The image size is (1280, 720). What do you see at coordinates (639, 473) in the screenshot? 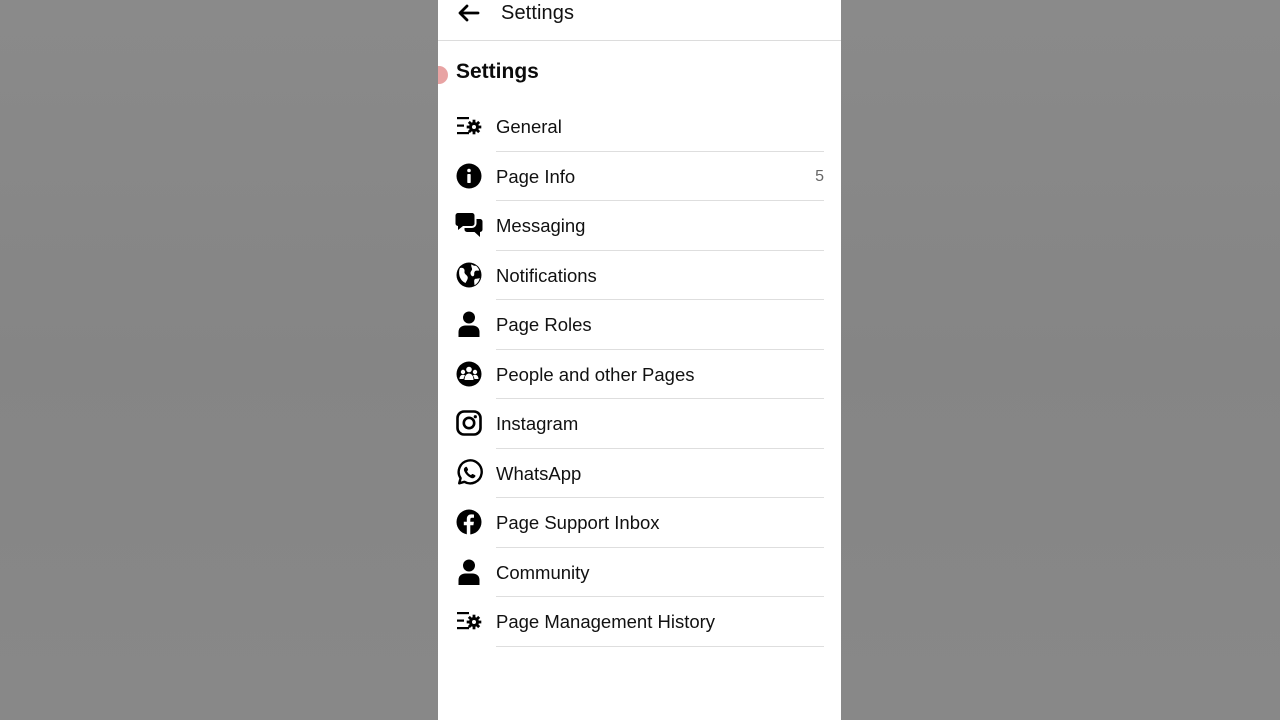
I see `menu-item-whatsapp: WhatsApp` at bounding box center [639, 473].